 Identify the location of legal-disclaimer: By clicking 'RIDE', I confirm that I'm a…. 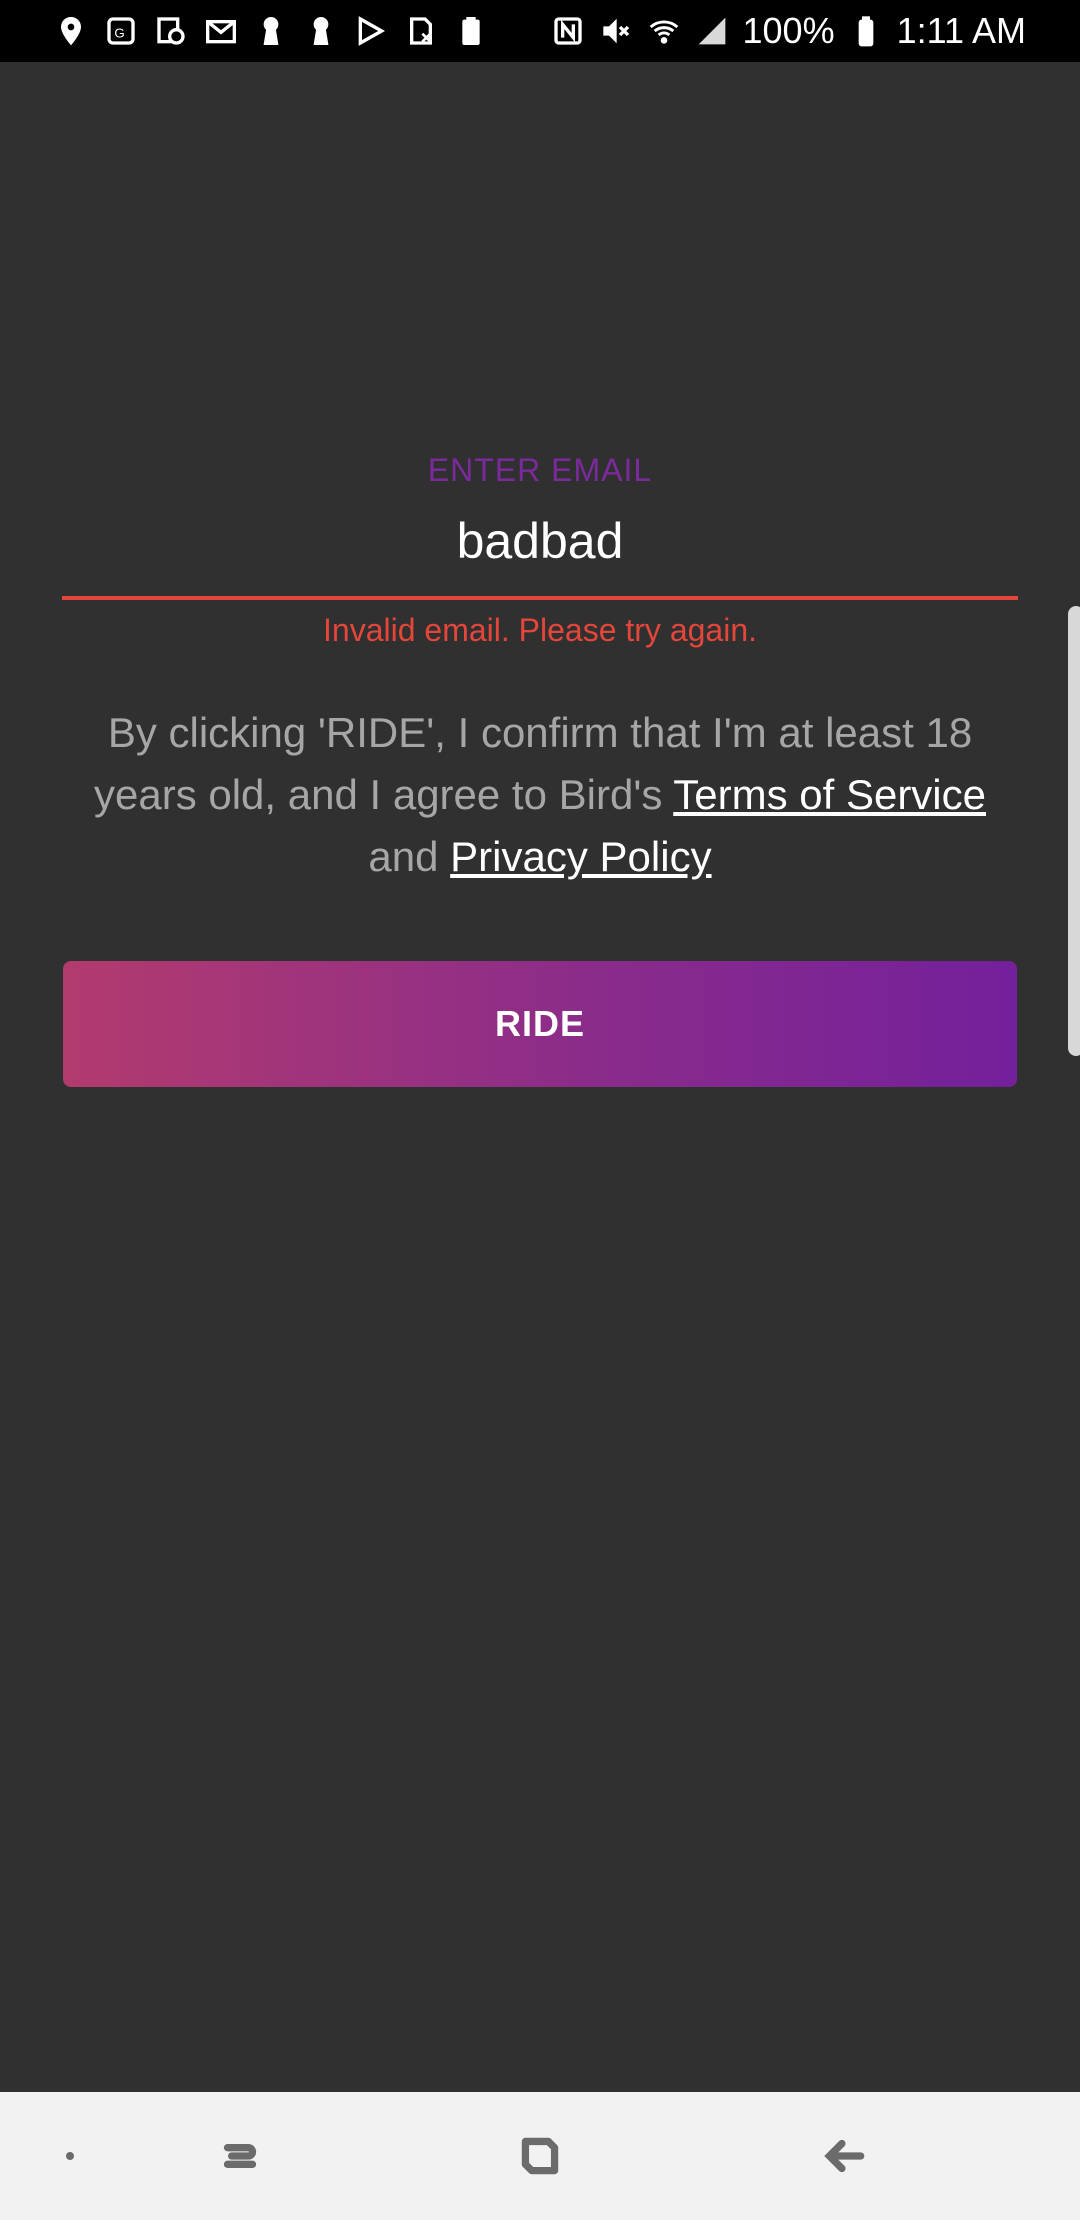
(540, 795).